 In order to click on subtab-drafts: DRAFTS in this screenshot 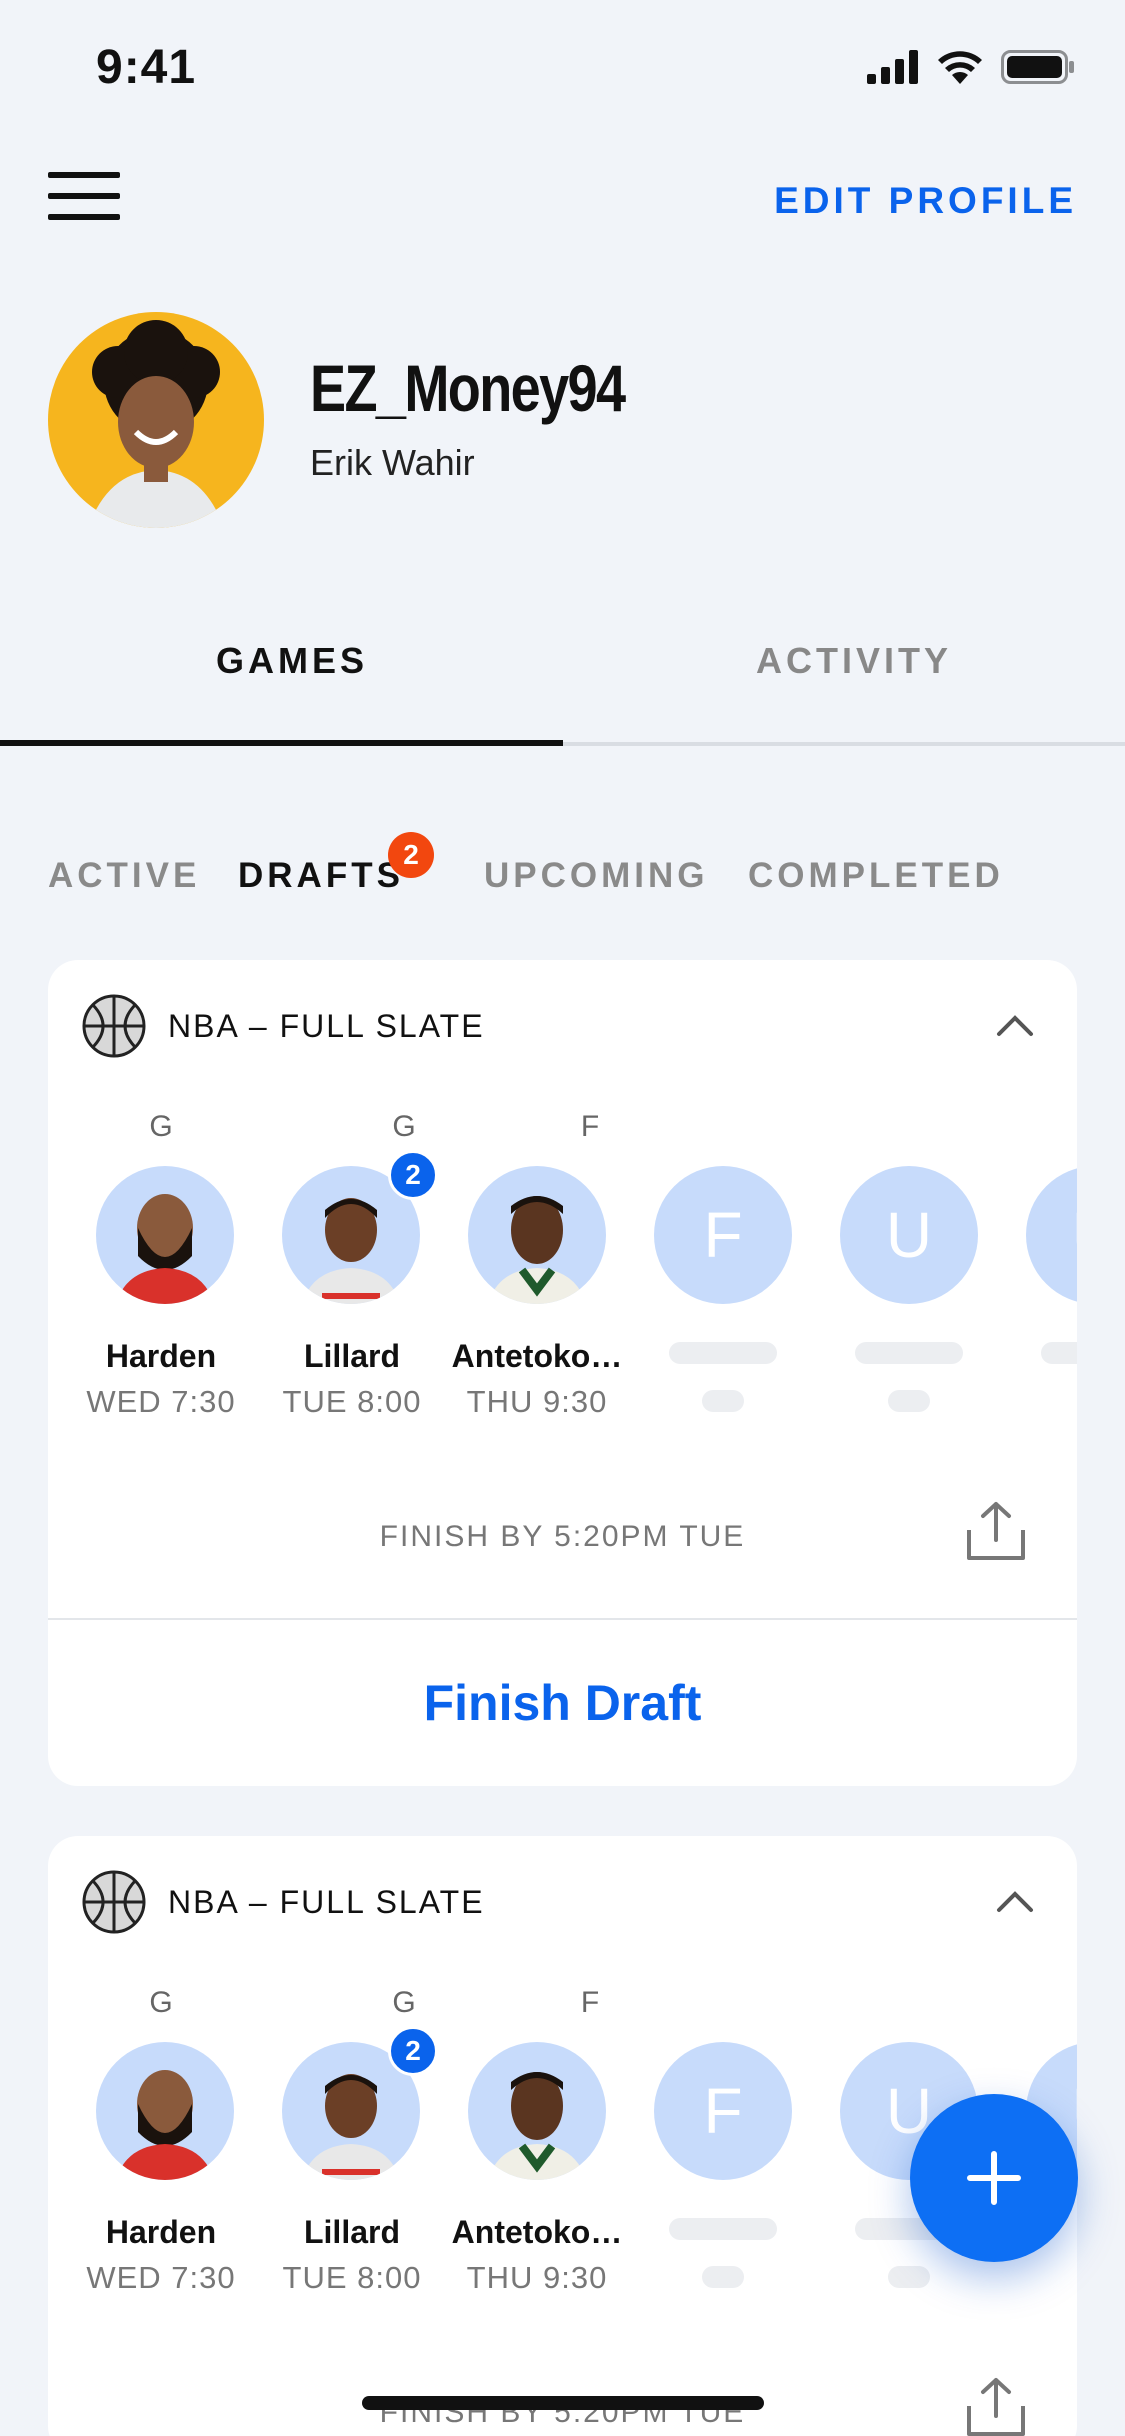, I will do `click(321, 876)`.